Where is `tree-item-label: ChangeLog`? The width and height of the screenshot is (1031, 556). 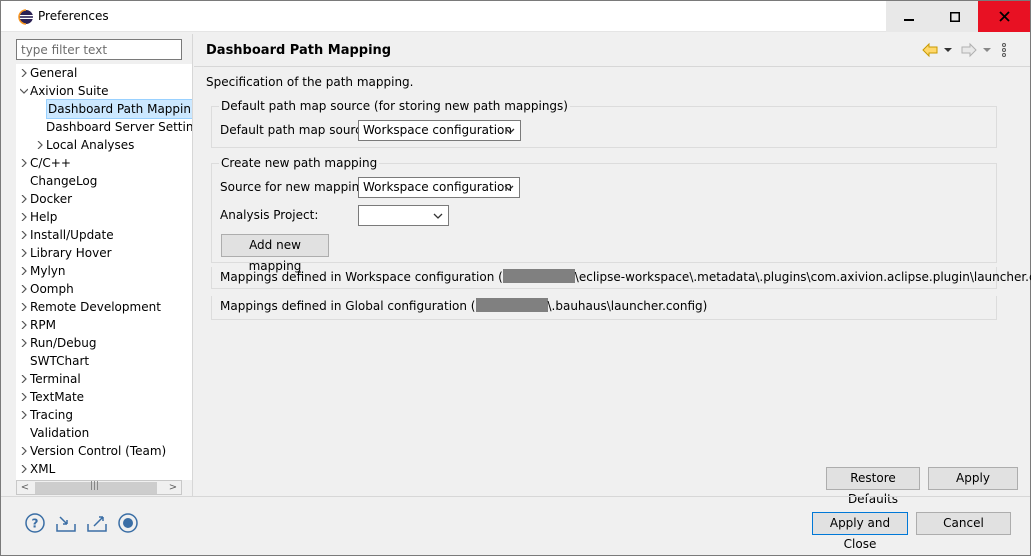 tree-item-label: ChangeLog is located at coordinates (64, 181).